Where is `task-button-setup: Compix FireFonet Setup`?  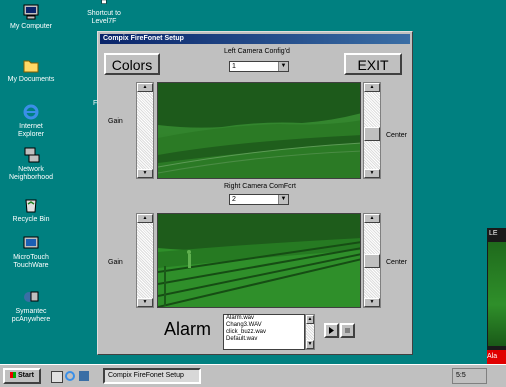
task-button-setup: Compix FireFonet Setup is located at coordinates (152, 376).